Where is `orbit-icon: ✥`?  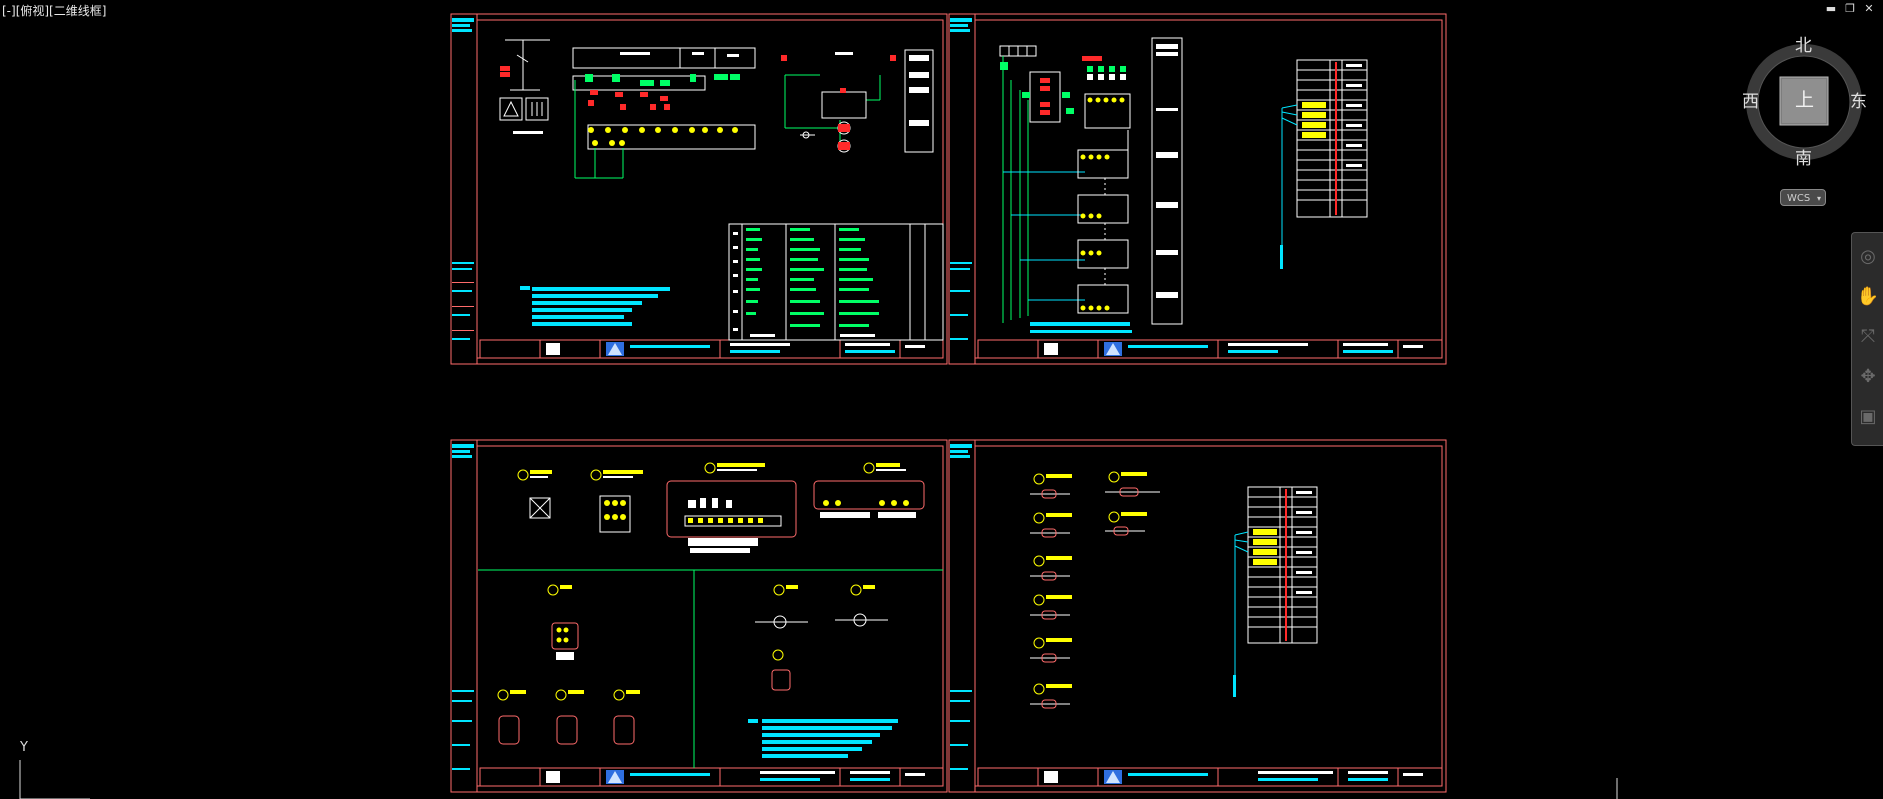 orbit-icon: ✥ is located at coordinates (1868, 377).